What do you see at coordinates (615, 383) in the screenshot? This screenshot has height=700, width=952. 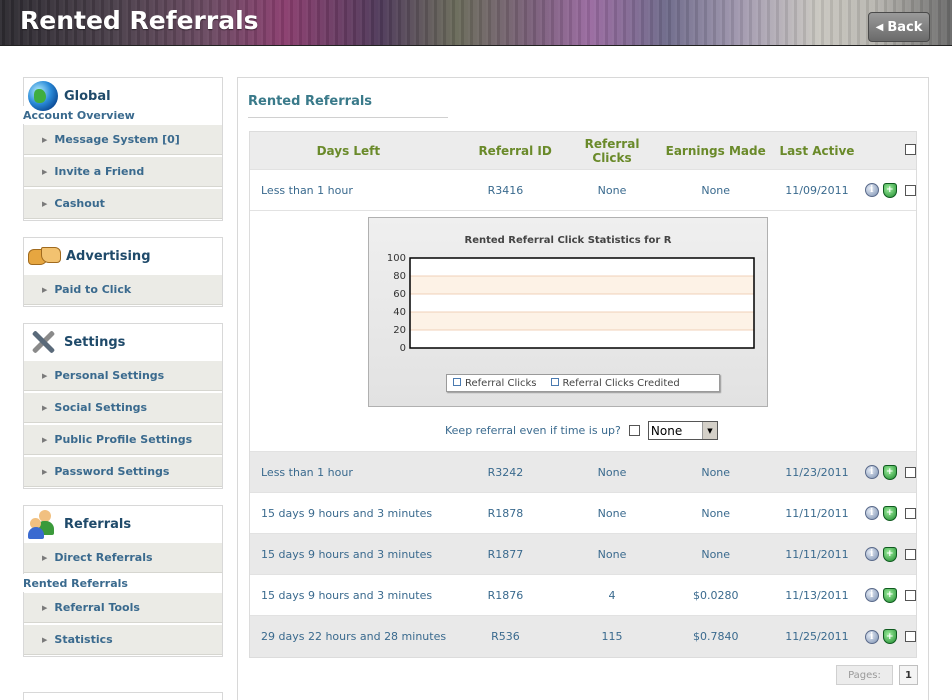 I see `legend-item-referral-clicks-credited: Referral Clicks Credited` at bounding box center [615, 383].